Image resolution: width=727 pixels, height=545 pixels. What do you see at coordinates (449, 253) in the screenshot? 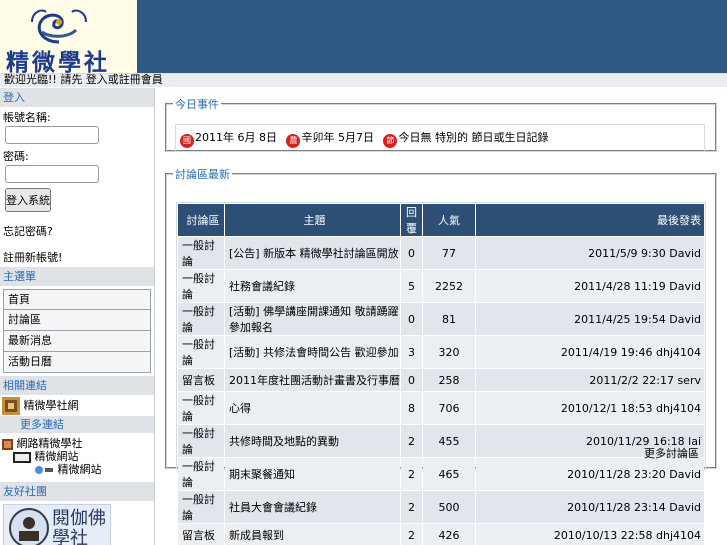
I see `row-view-count: 77` at bounding box center [449, 253].